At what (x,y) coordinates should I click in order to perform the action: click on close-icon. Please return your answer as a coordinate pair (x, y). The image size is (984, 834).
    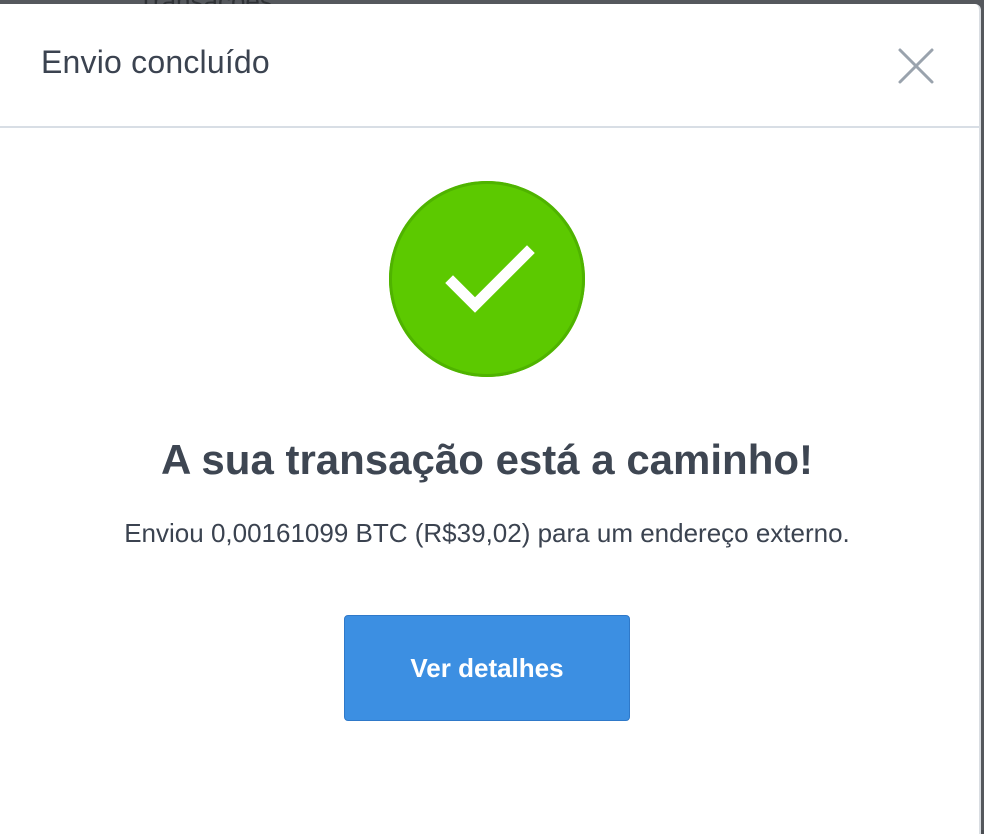
    Looking at the image, I should click on (916, 66).